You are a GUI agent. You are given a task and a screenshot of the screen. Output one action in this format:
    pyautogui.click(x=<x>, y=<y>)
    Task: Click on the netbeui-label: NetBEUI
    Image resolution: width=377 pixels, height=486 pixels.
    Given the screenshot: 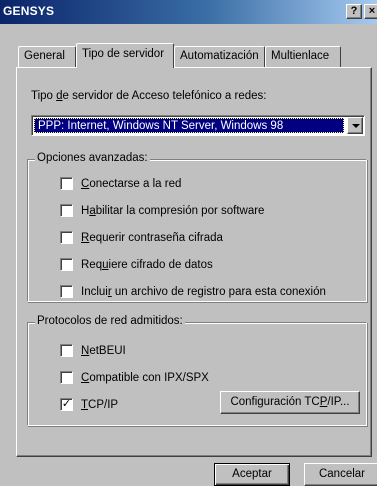 What is the action you would take?
    pyautogui.click(x=103, y=351)
    